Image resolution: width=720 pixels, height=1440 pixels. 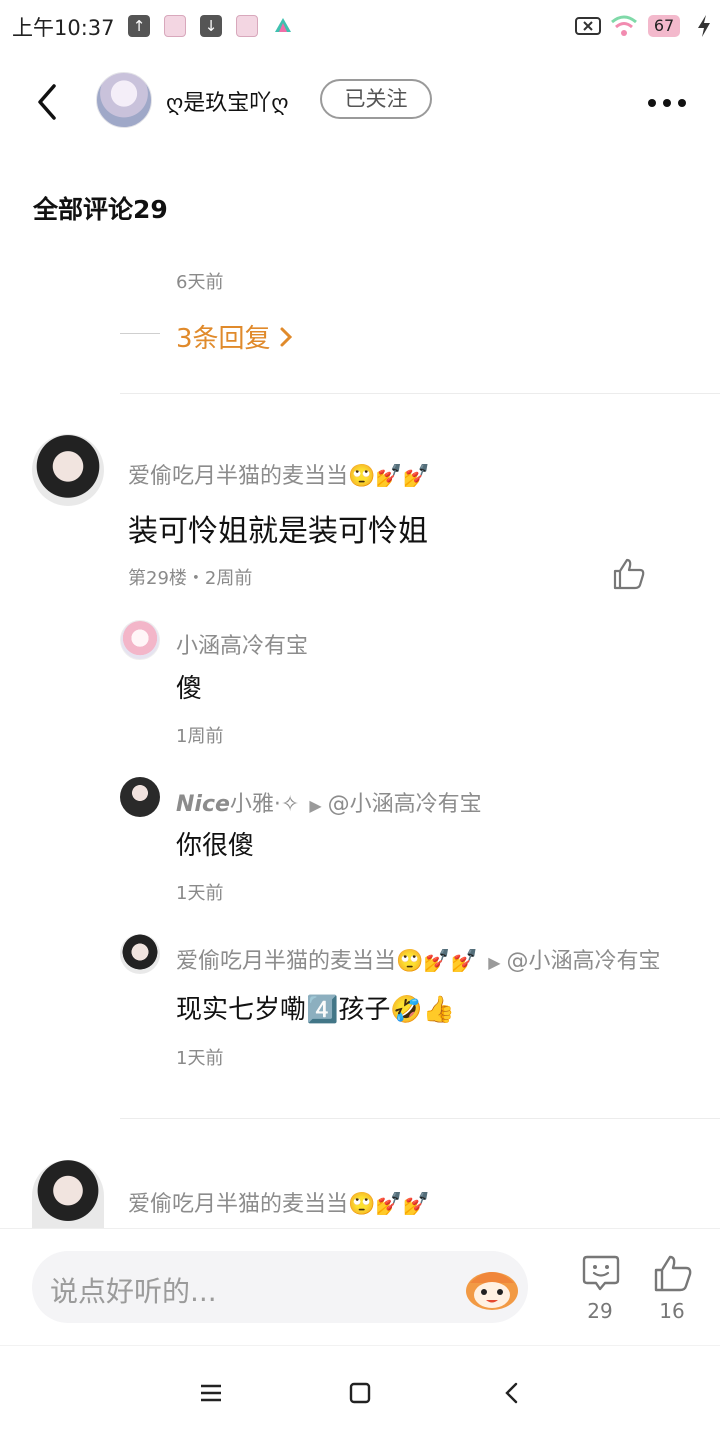 I want to click on like-count-button, so click(x=673, y=1273).